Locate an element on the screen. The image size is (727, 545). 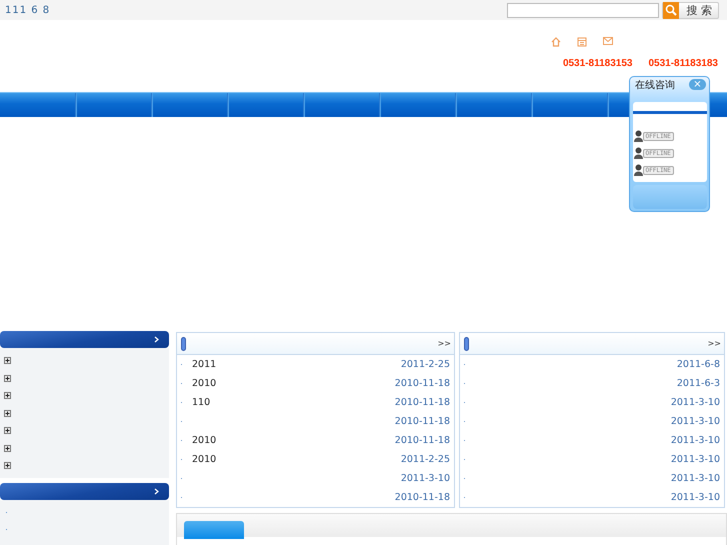
news-date: 2011-6-3 is located at coordinates (698, 383).